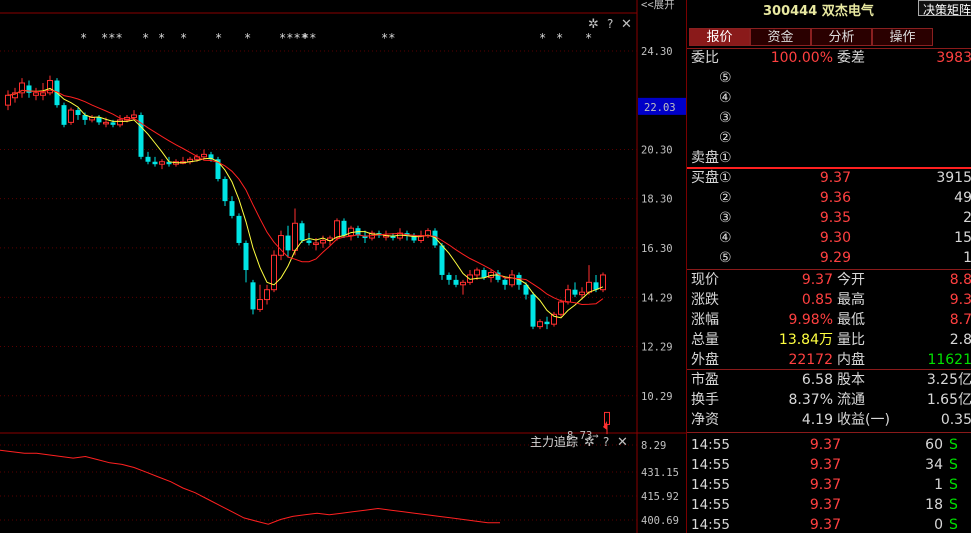 This screenshot has height=533, width=971. What do you see at coordinates (851, 320) in the screenshot?
I see `quote-label-2: 最低` at bounding box center [851, 320].